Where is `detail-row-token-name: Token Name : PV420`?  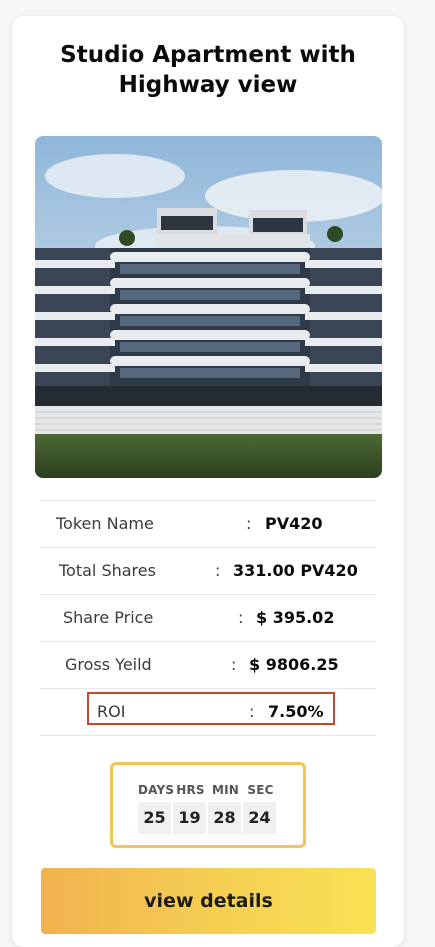 detail-row-token-name: Token Name : PV420 is located at coordinates (208, 523).